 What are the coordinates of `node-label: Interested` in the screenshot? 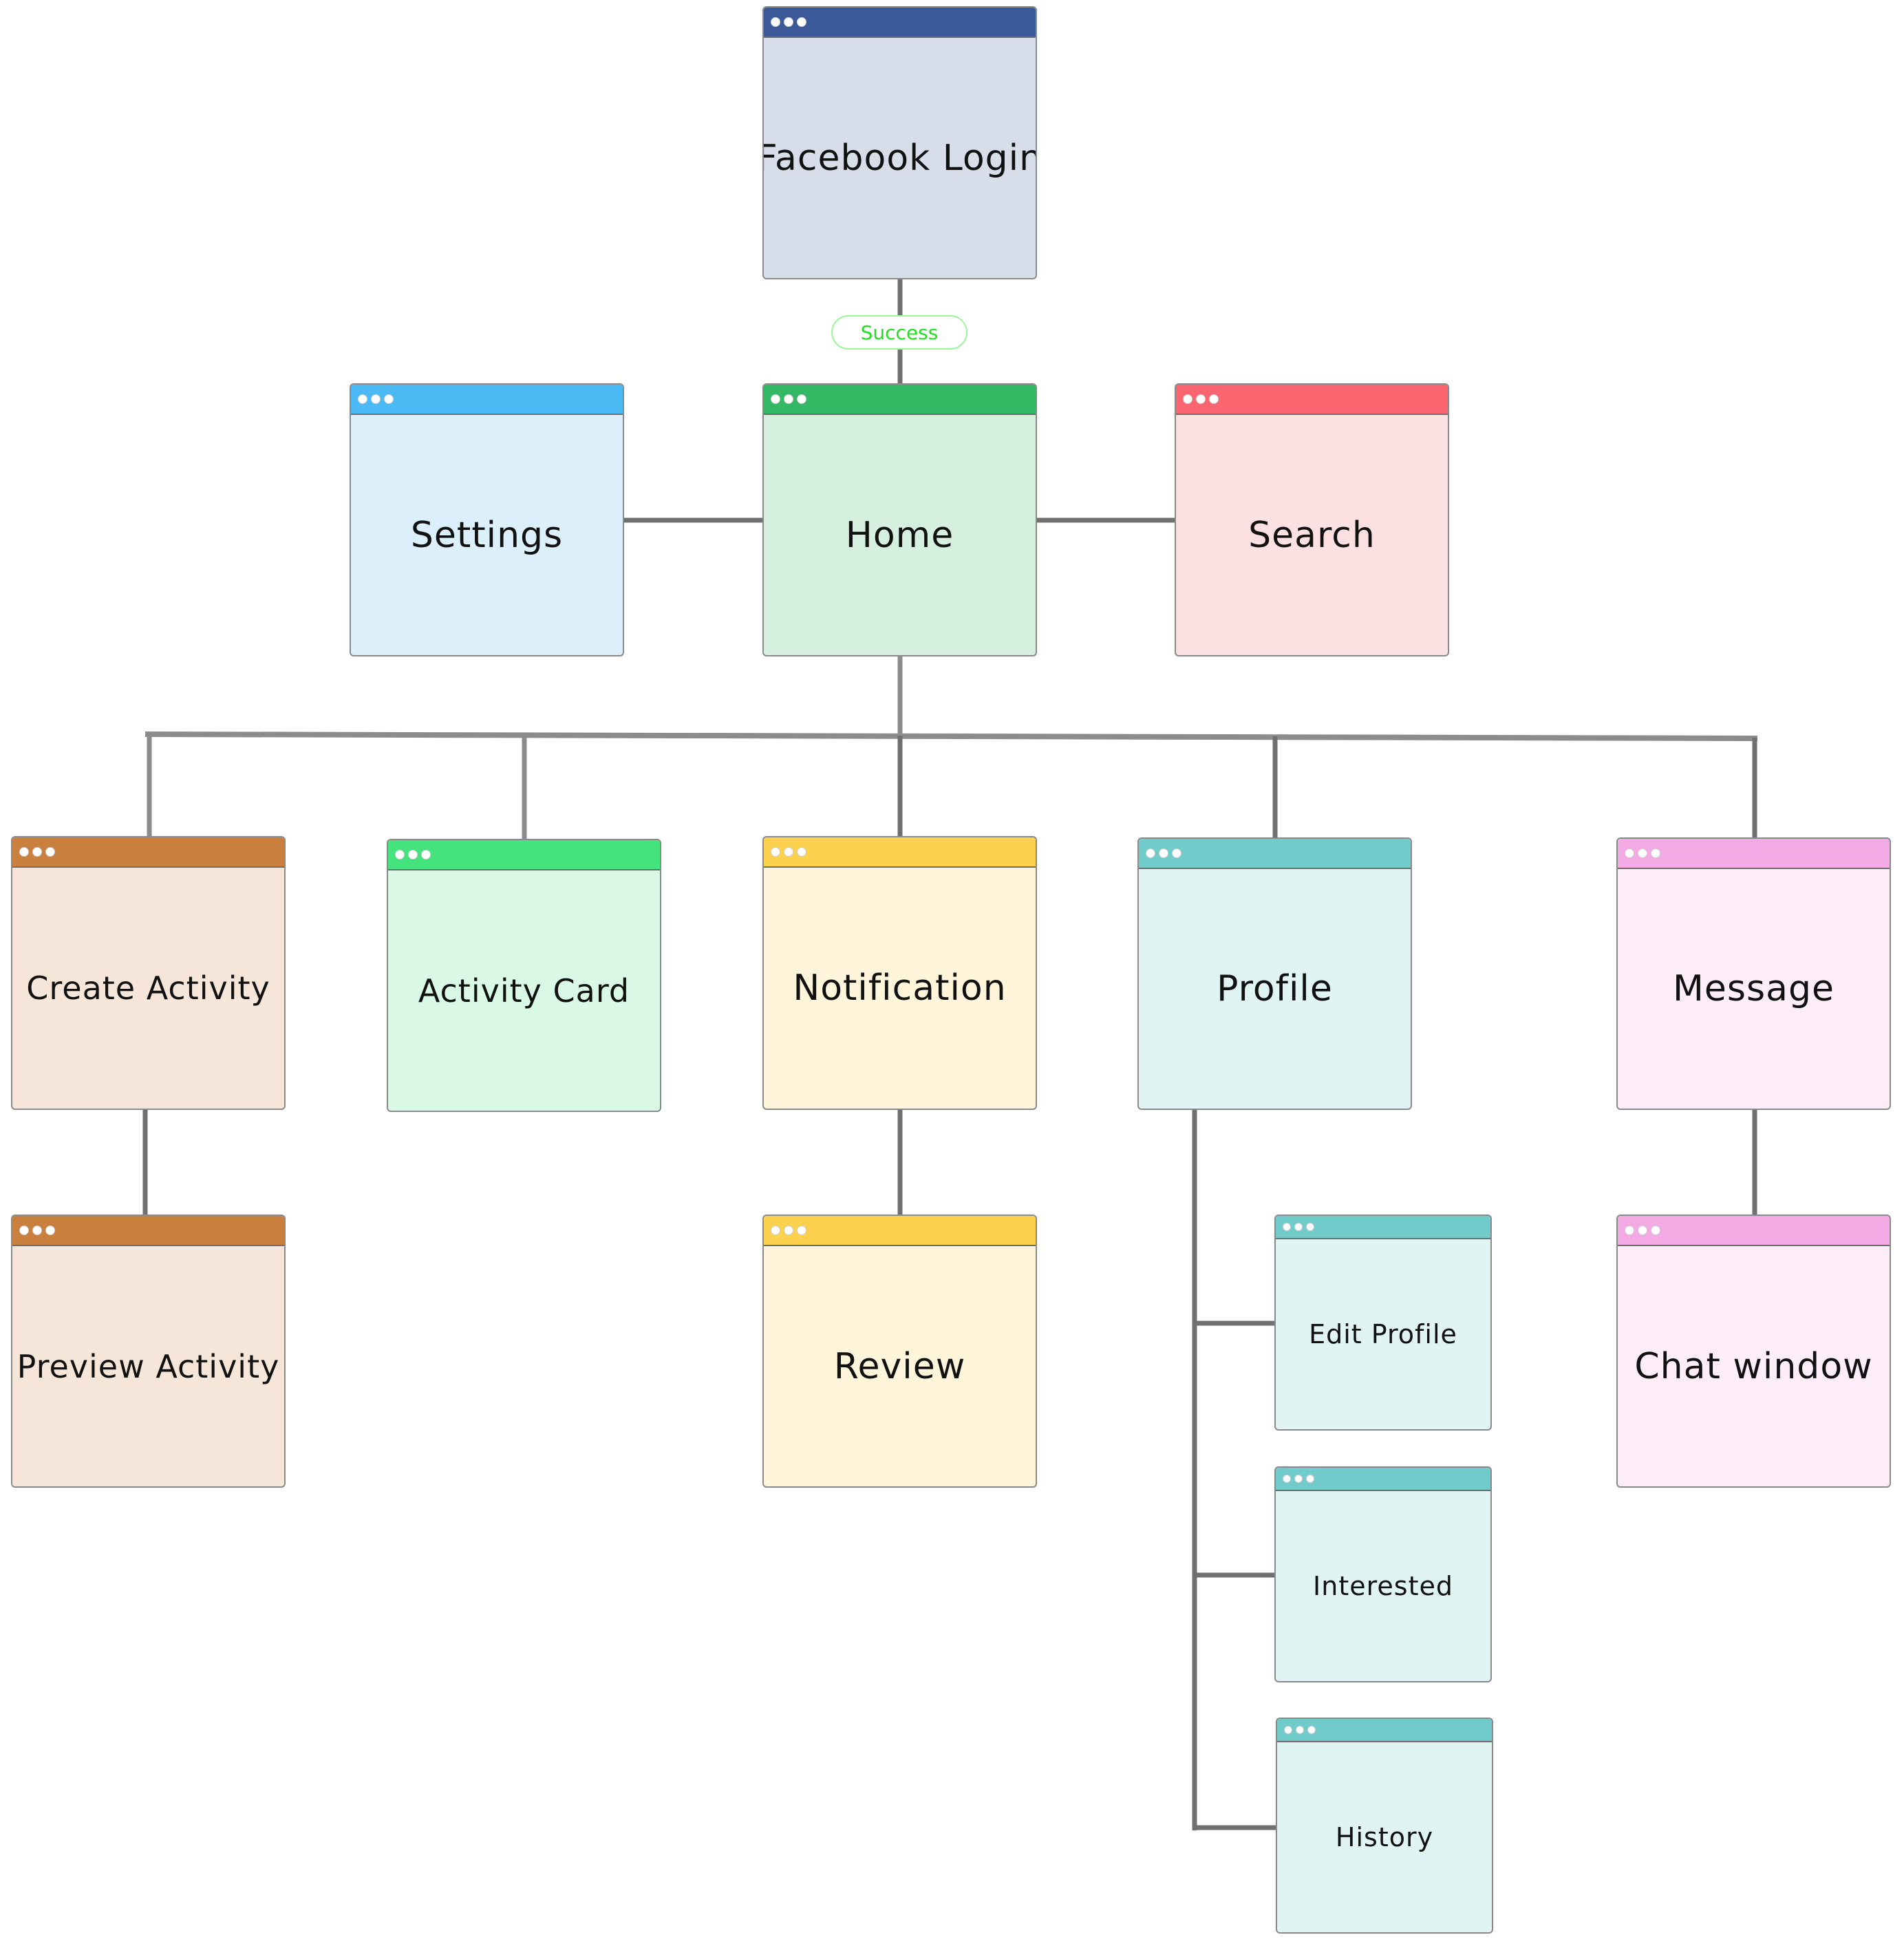 It's located at (1383, 1586).